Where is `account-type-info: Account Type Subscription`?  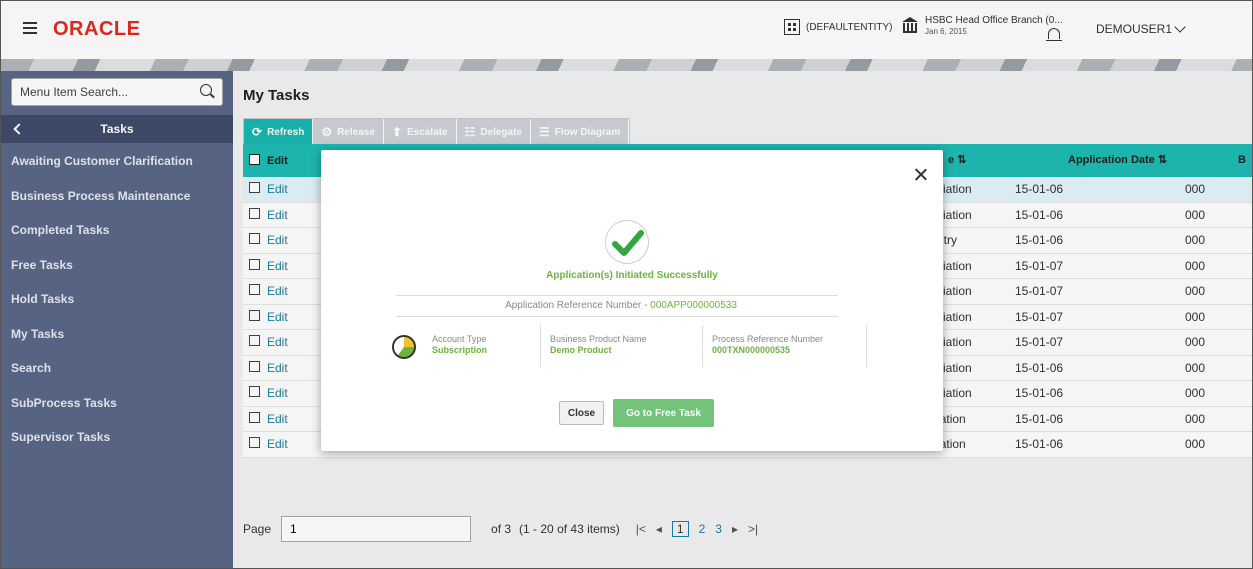
account-type-info: Account Type Subscription is located at coordinates (459, 345).